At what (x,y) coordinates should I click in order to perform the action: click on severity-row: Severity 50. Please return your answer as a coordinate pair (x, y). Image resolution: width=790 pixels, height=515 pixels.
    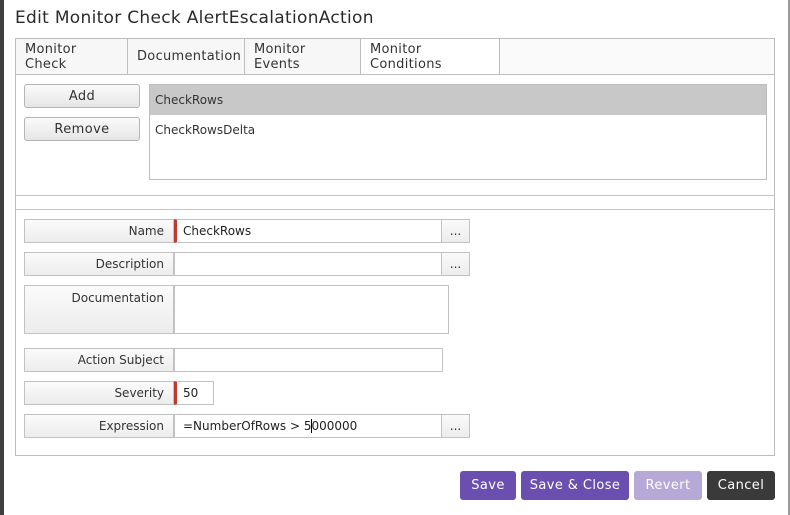
    Looking at the image, I should click on (119, 393).